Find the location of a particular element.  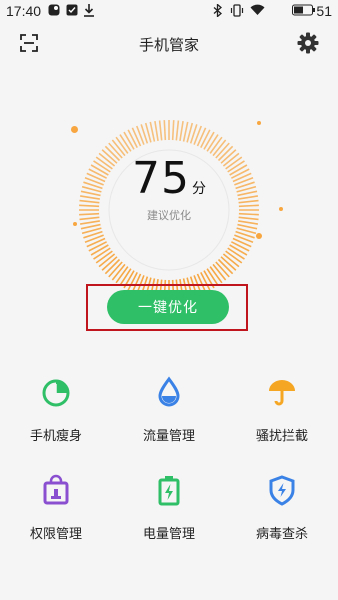

optimize-button: 一键优化 is located at coordinates (168, 307).